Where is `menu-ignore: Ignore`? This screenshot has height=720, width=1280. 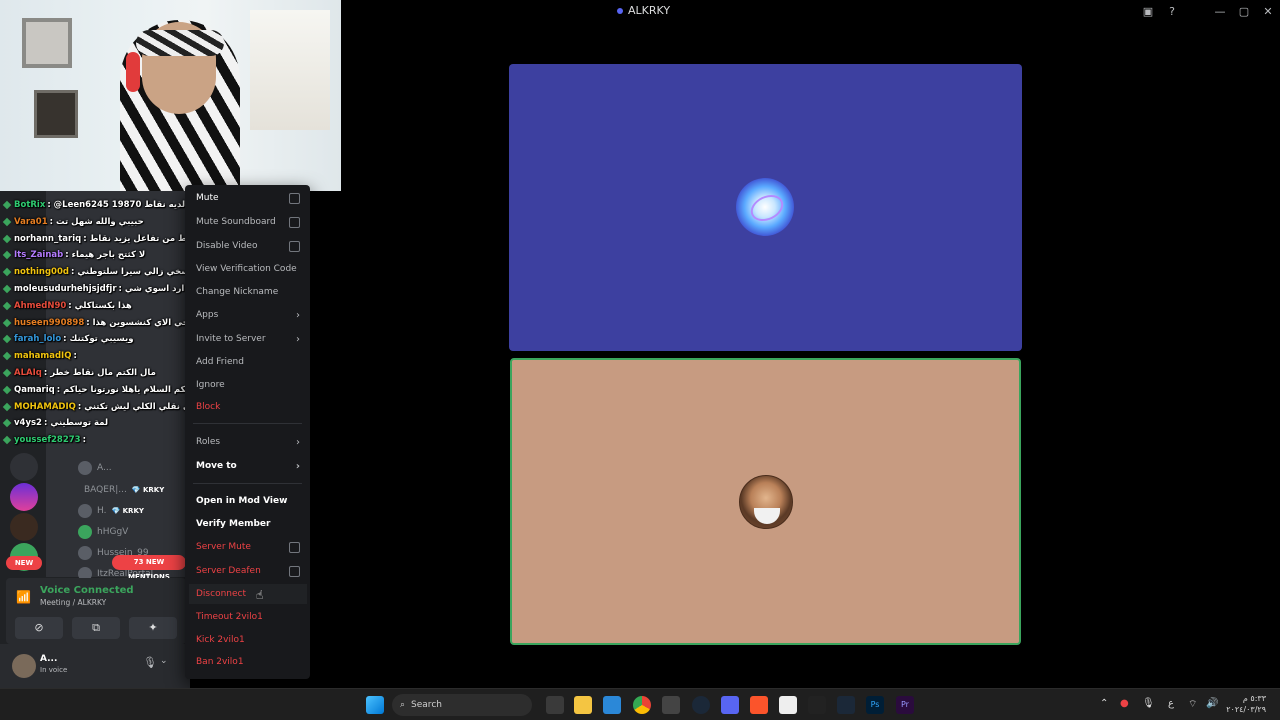
menu-ignore: Ignore is located at coordinates (248, 385).